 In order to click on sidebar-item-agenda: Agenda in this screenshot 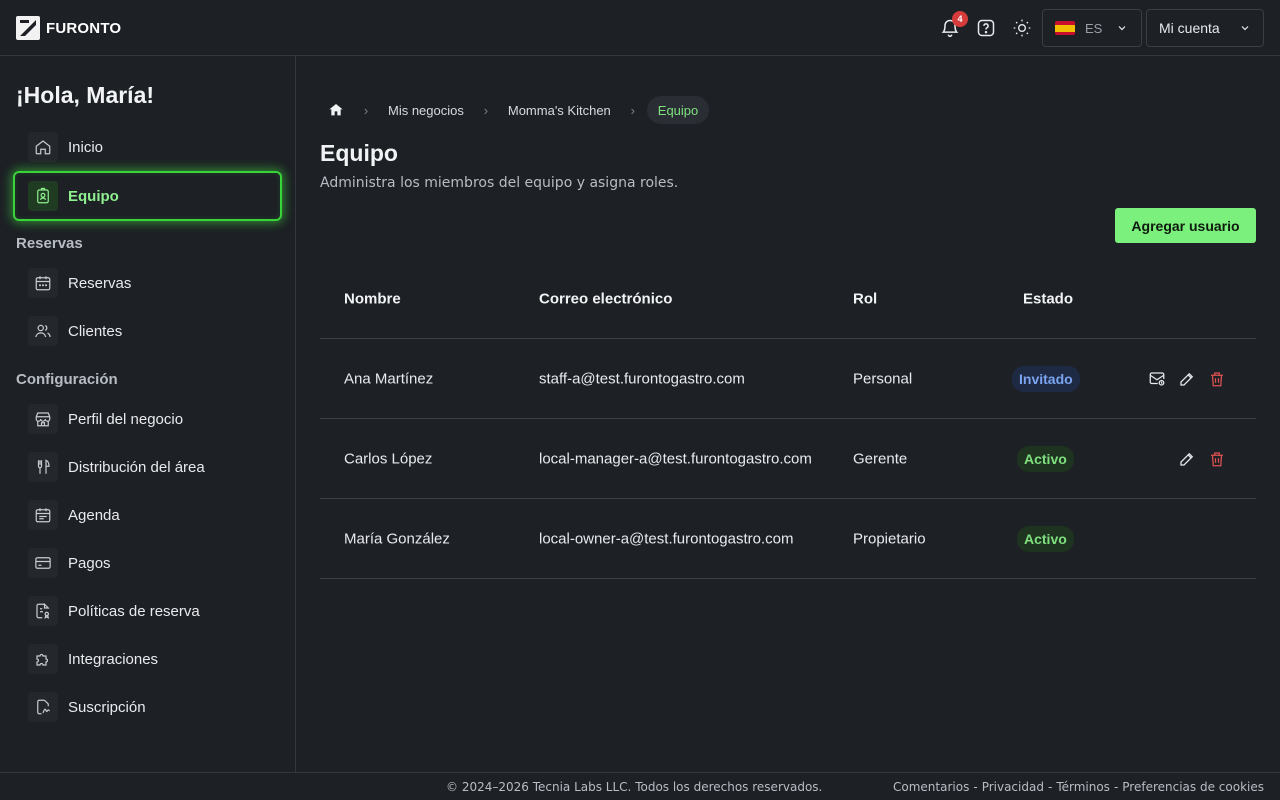, I will do `click(148, 515)`.